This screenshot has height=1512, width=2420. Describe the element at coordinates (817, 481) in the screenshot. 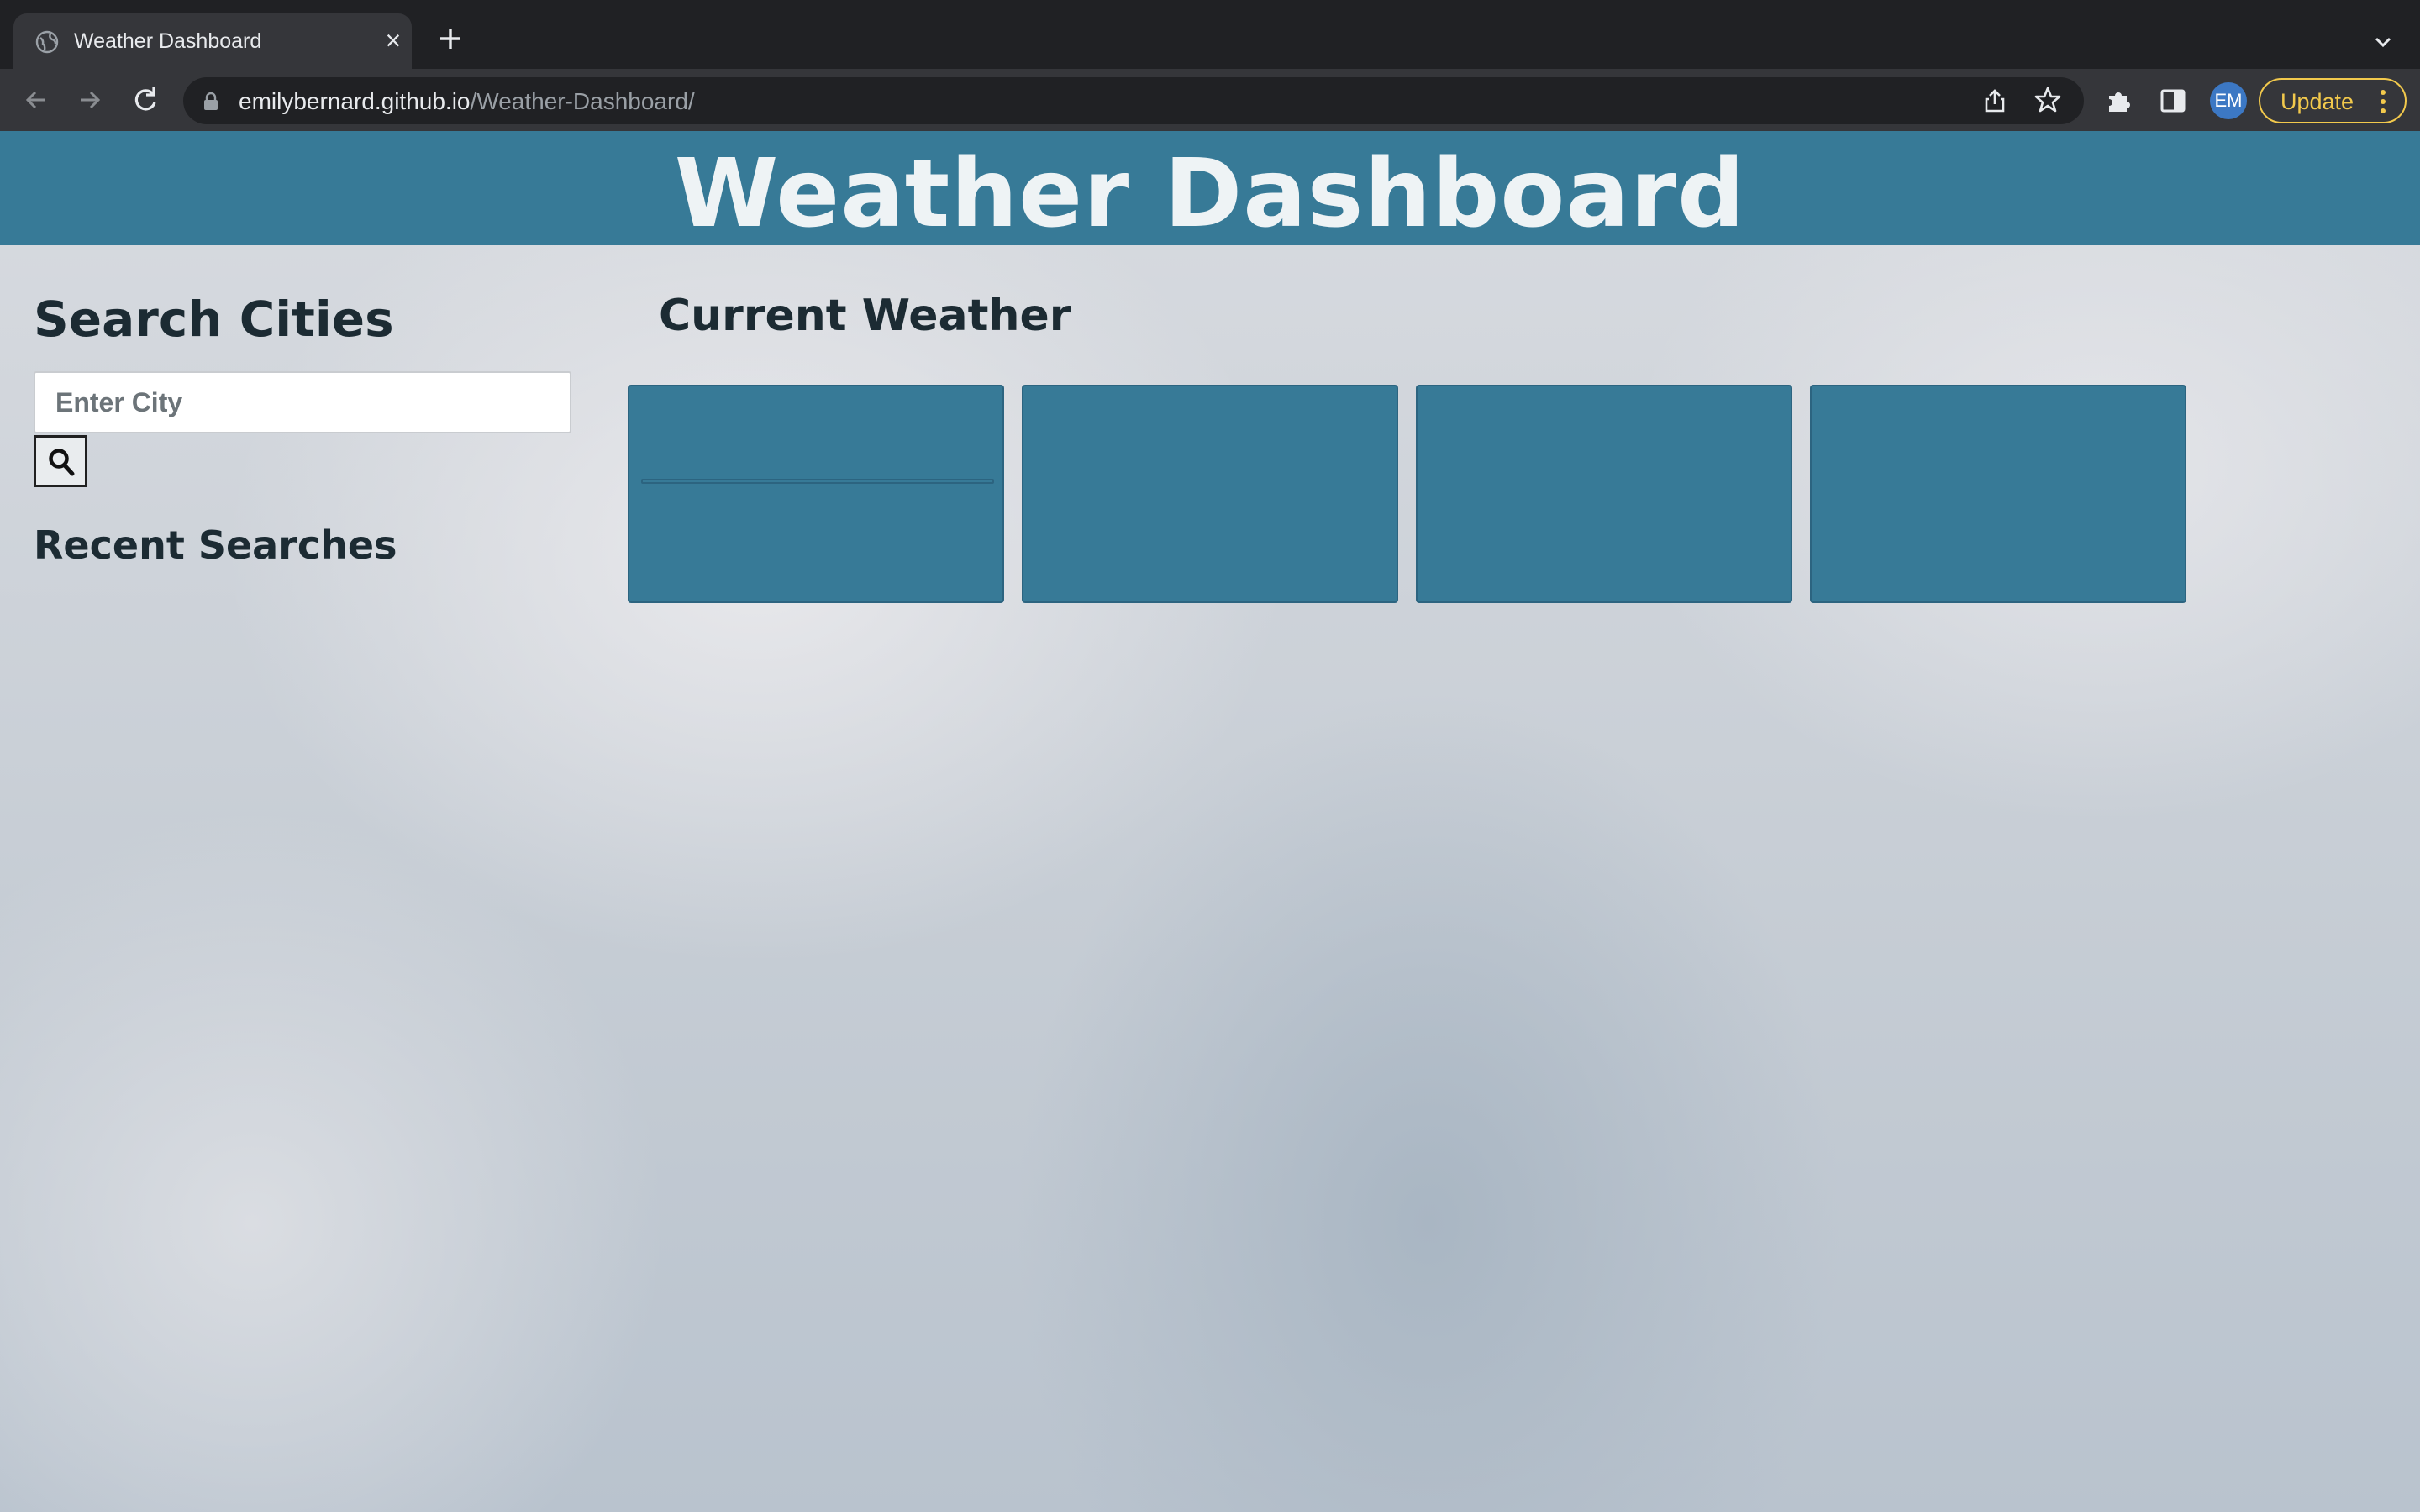

I see `card-divider` at that location.